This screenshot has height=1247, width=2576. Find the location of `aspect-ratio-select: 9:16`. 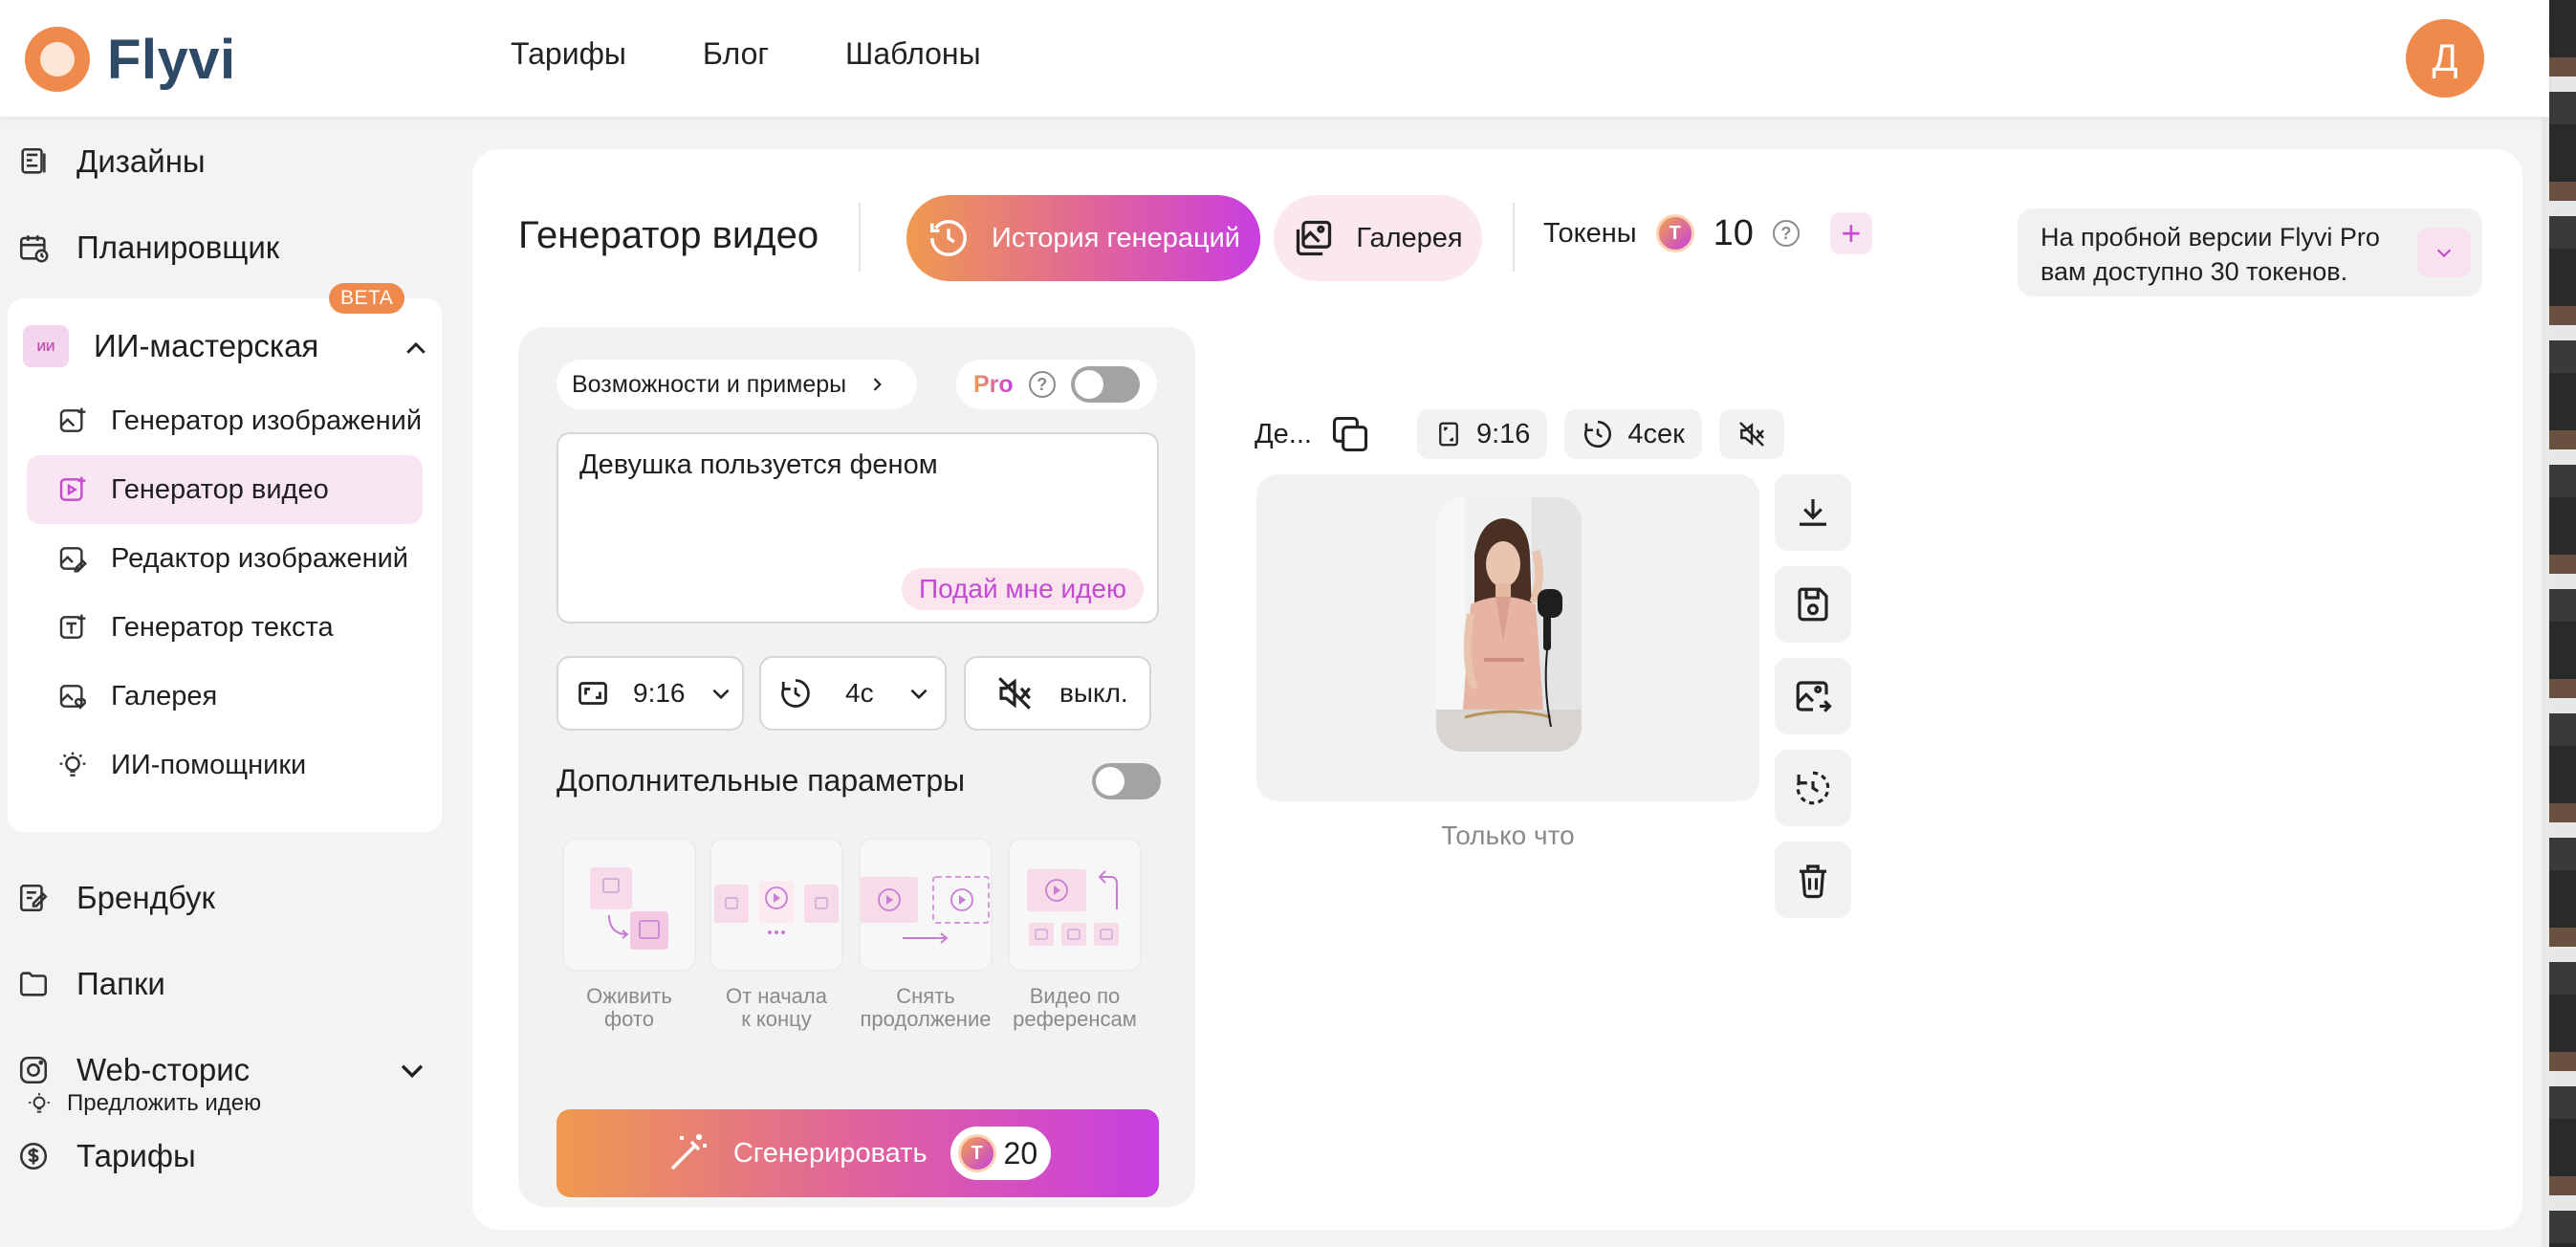

aspect-ratio-select: 9:16 is located at coordinates (650, 694).